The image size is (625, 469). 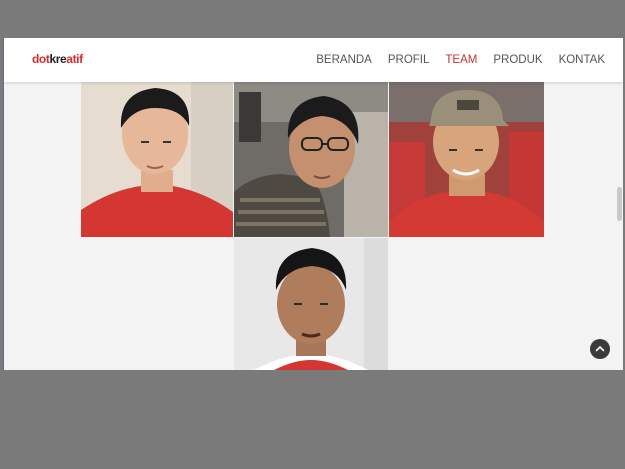 I want to click on back-to-top-button, so click(x=600, y=349).